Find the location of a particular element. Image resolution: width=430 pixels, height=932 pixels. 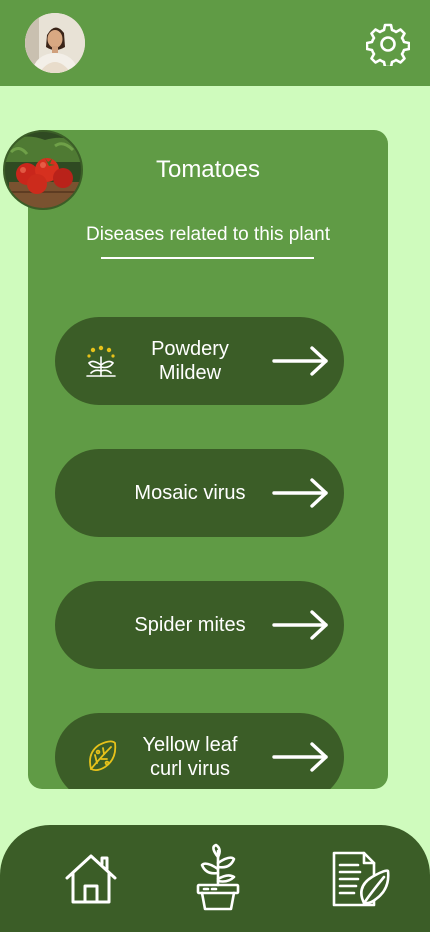

potted-plant-icon is located at coordinates (218, 877).